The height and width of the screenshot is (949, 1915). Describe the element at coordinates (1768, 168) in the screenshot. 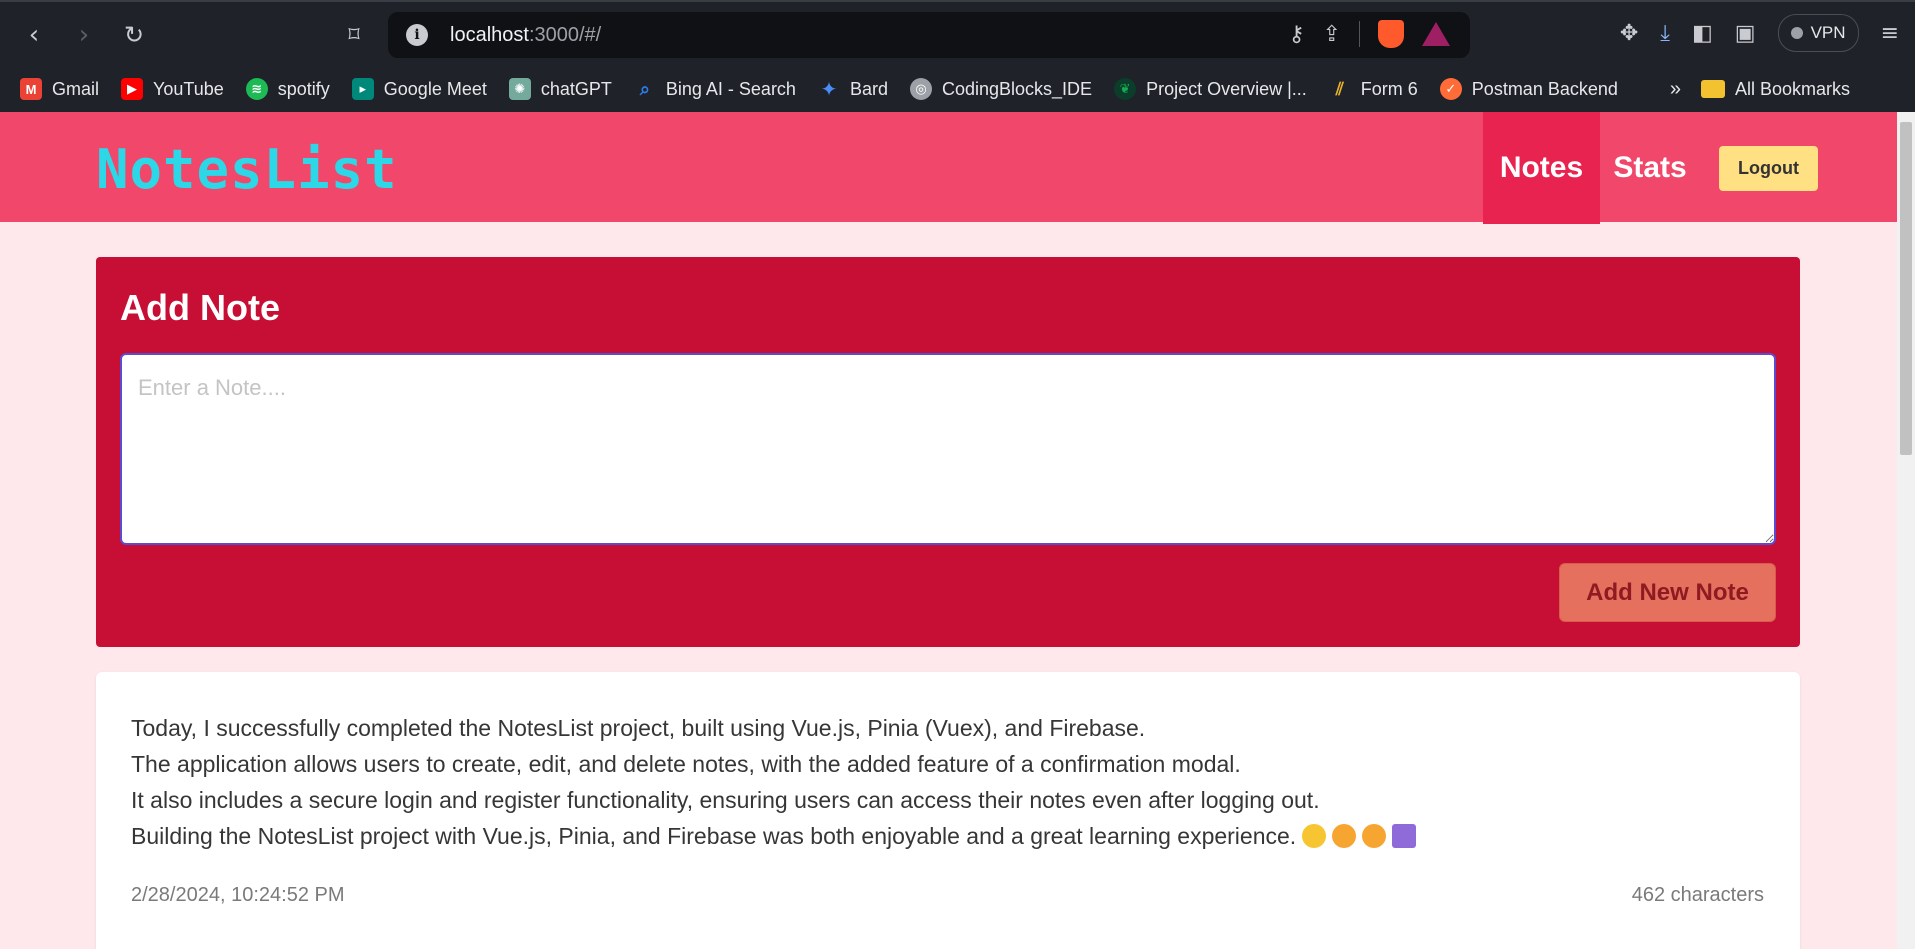

I see `logout-button: Logout` at that location.